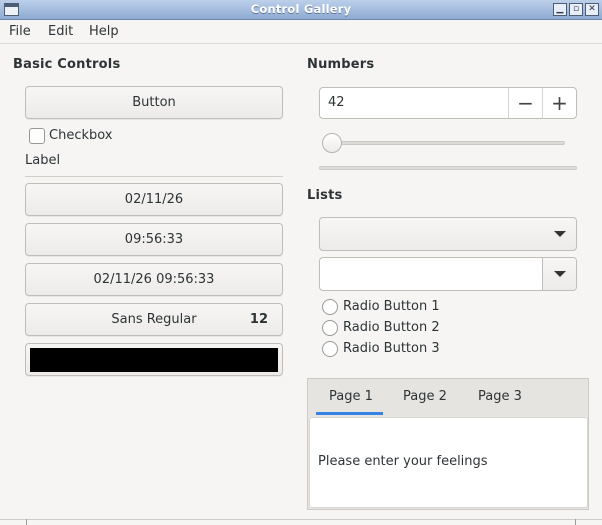 The width and height of the screenshot is (602, 525). I want to click on plus-icon: +, so click(559, 103).